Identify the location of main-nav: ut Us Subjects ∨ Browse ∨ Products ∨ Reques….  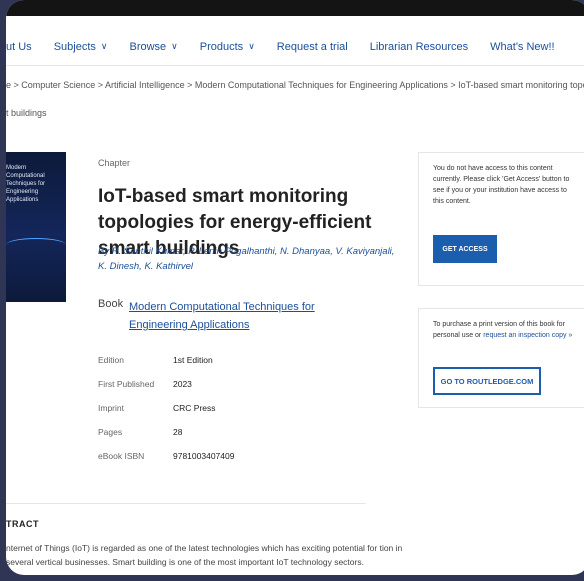
(295, 47).